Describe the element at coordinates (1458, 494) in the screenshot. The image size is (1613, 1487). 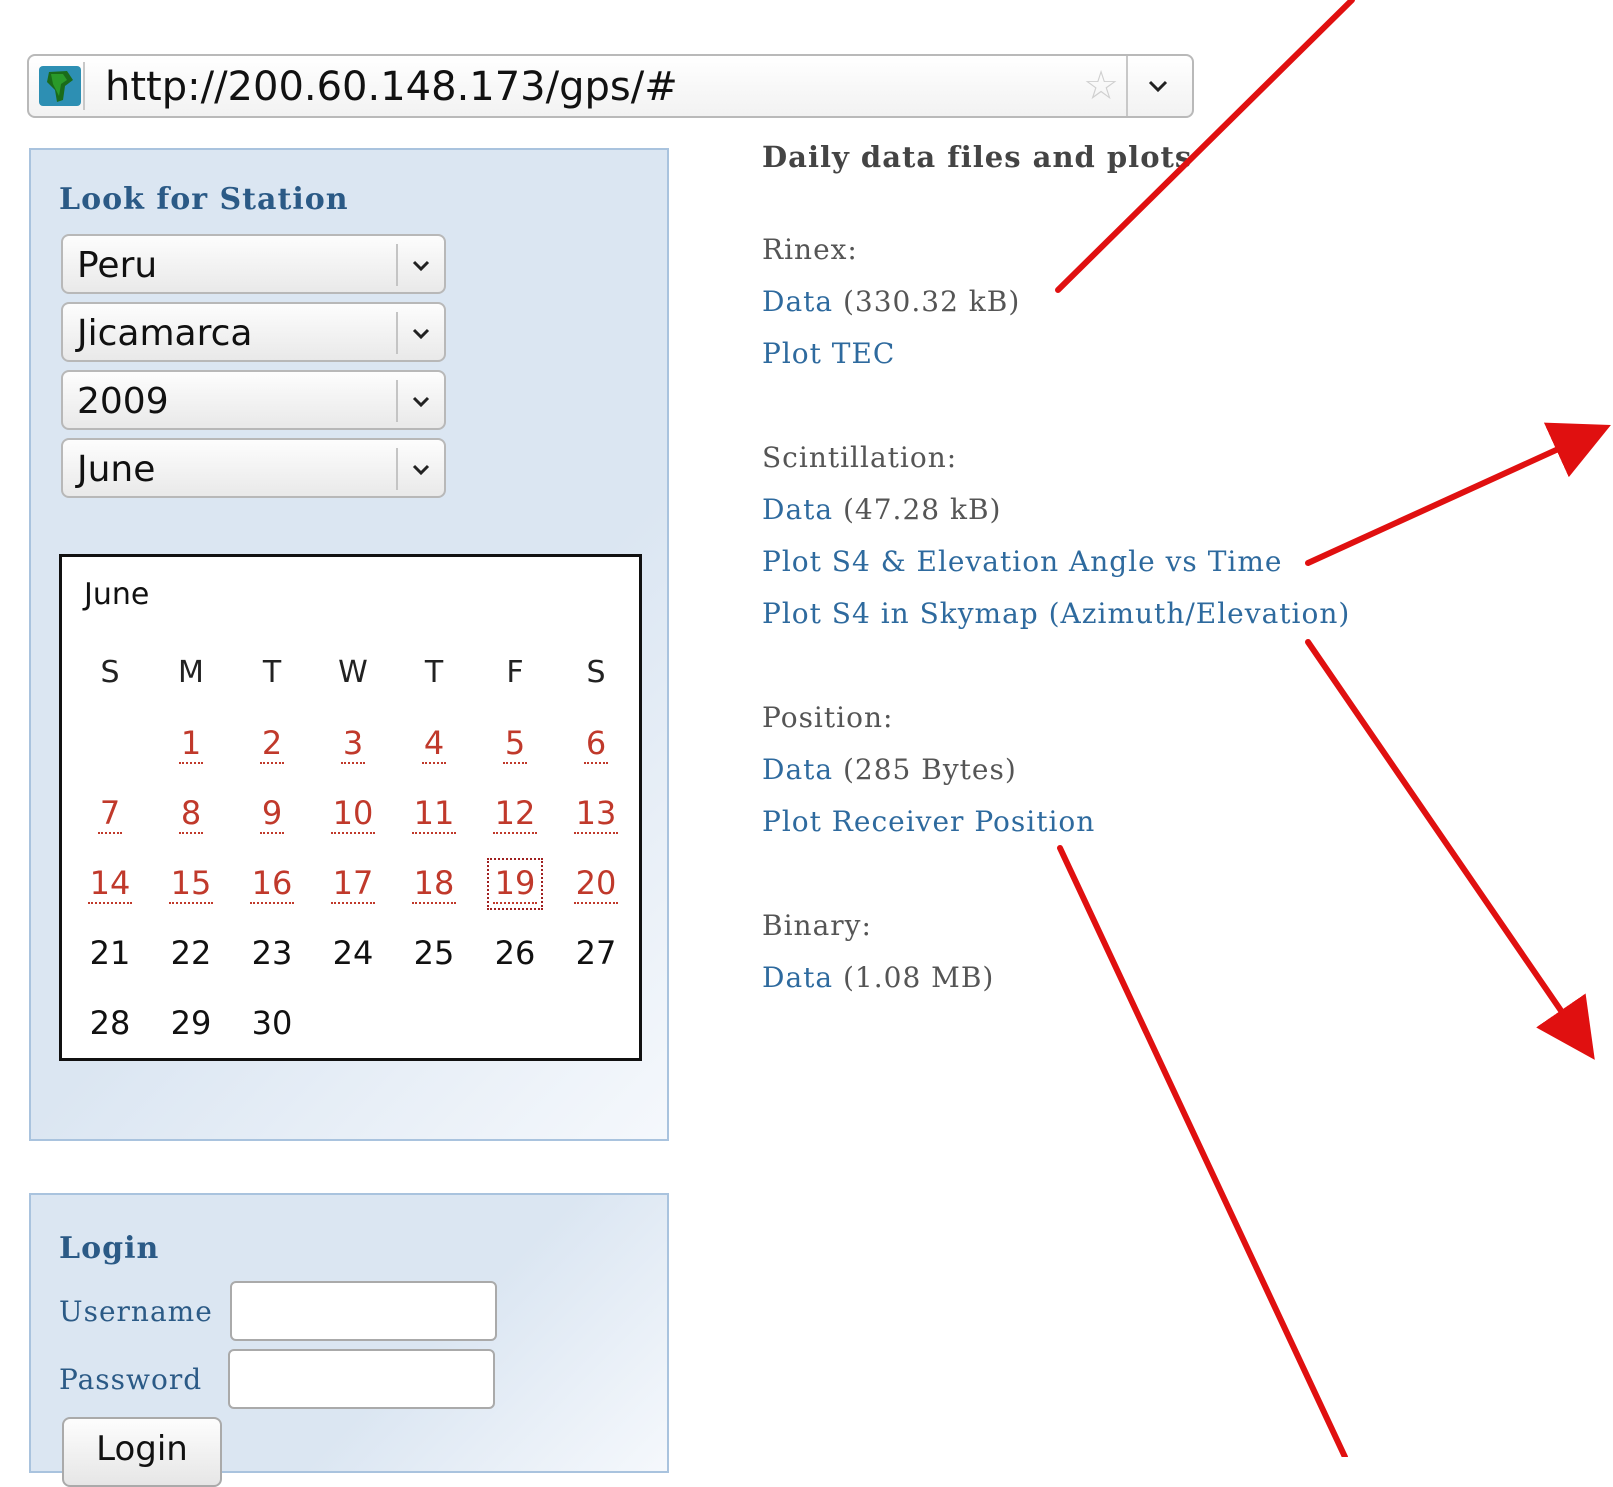
I see `annotation-arrow-s4-elevation` at that location.